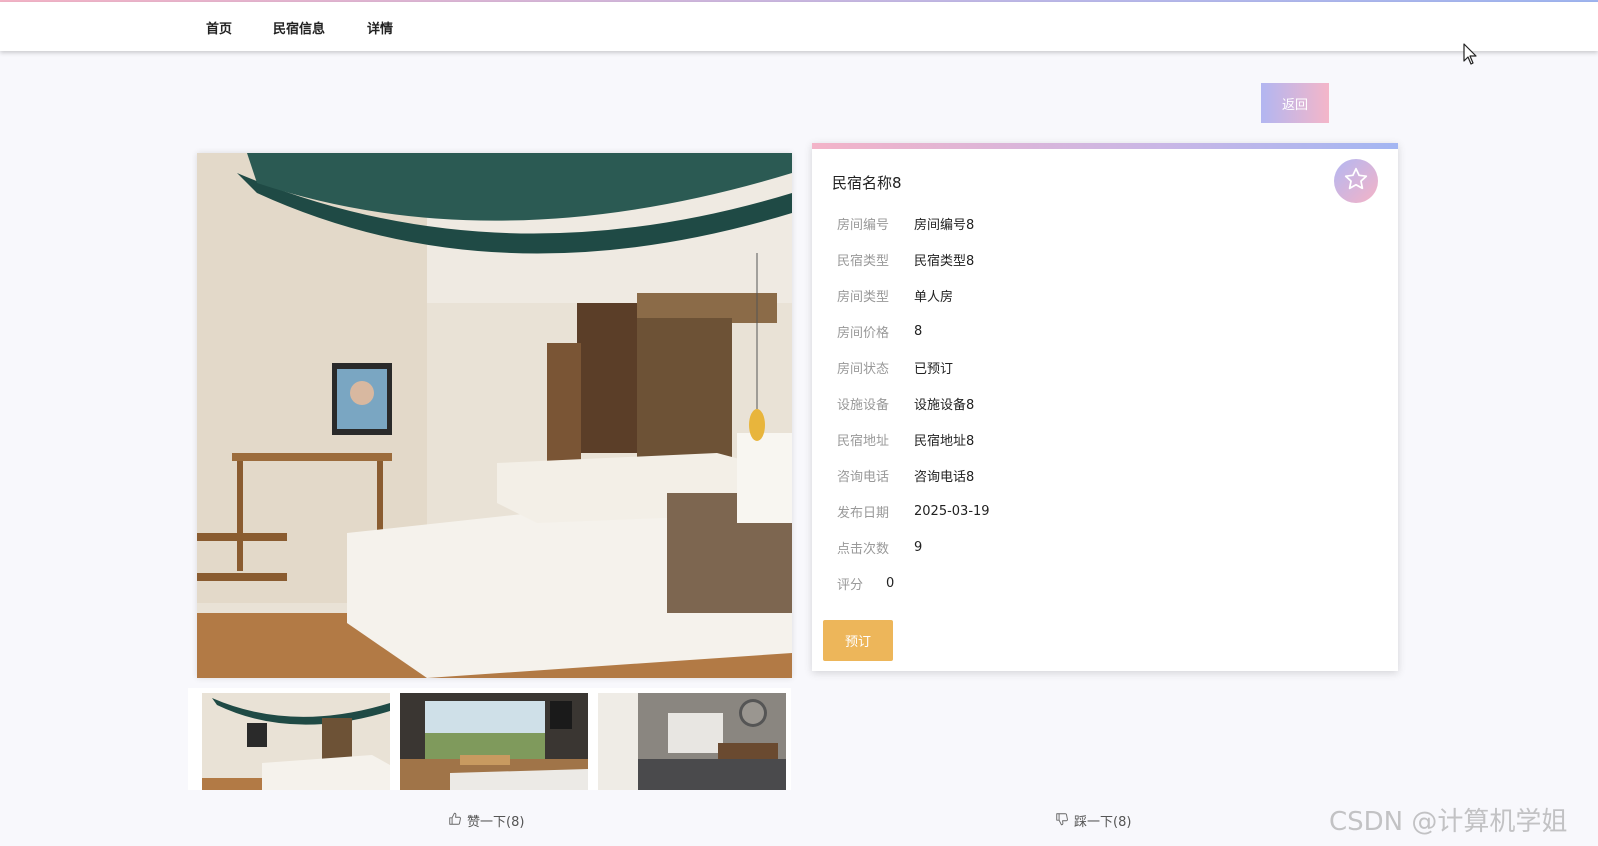 This screenshot has width=1598, height=846. What do you see at coordinates (863, 549) in the screenshot?
I see `field-label: 点击次数` at bounding box center [863, 549].